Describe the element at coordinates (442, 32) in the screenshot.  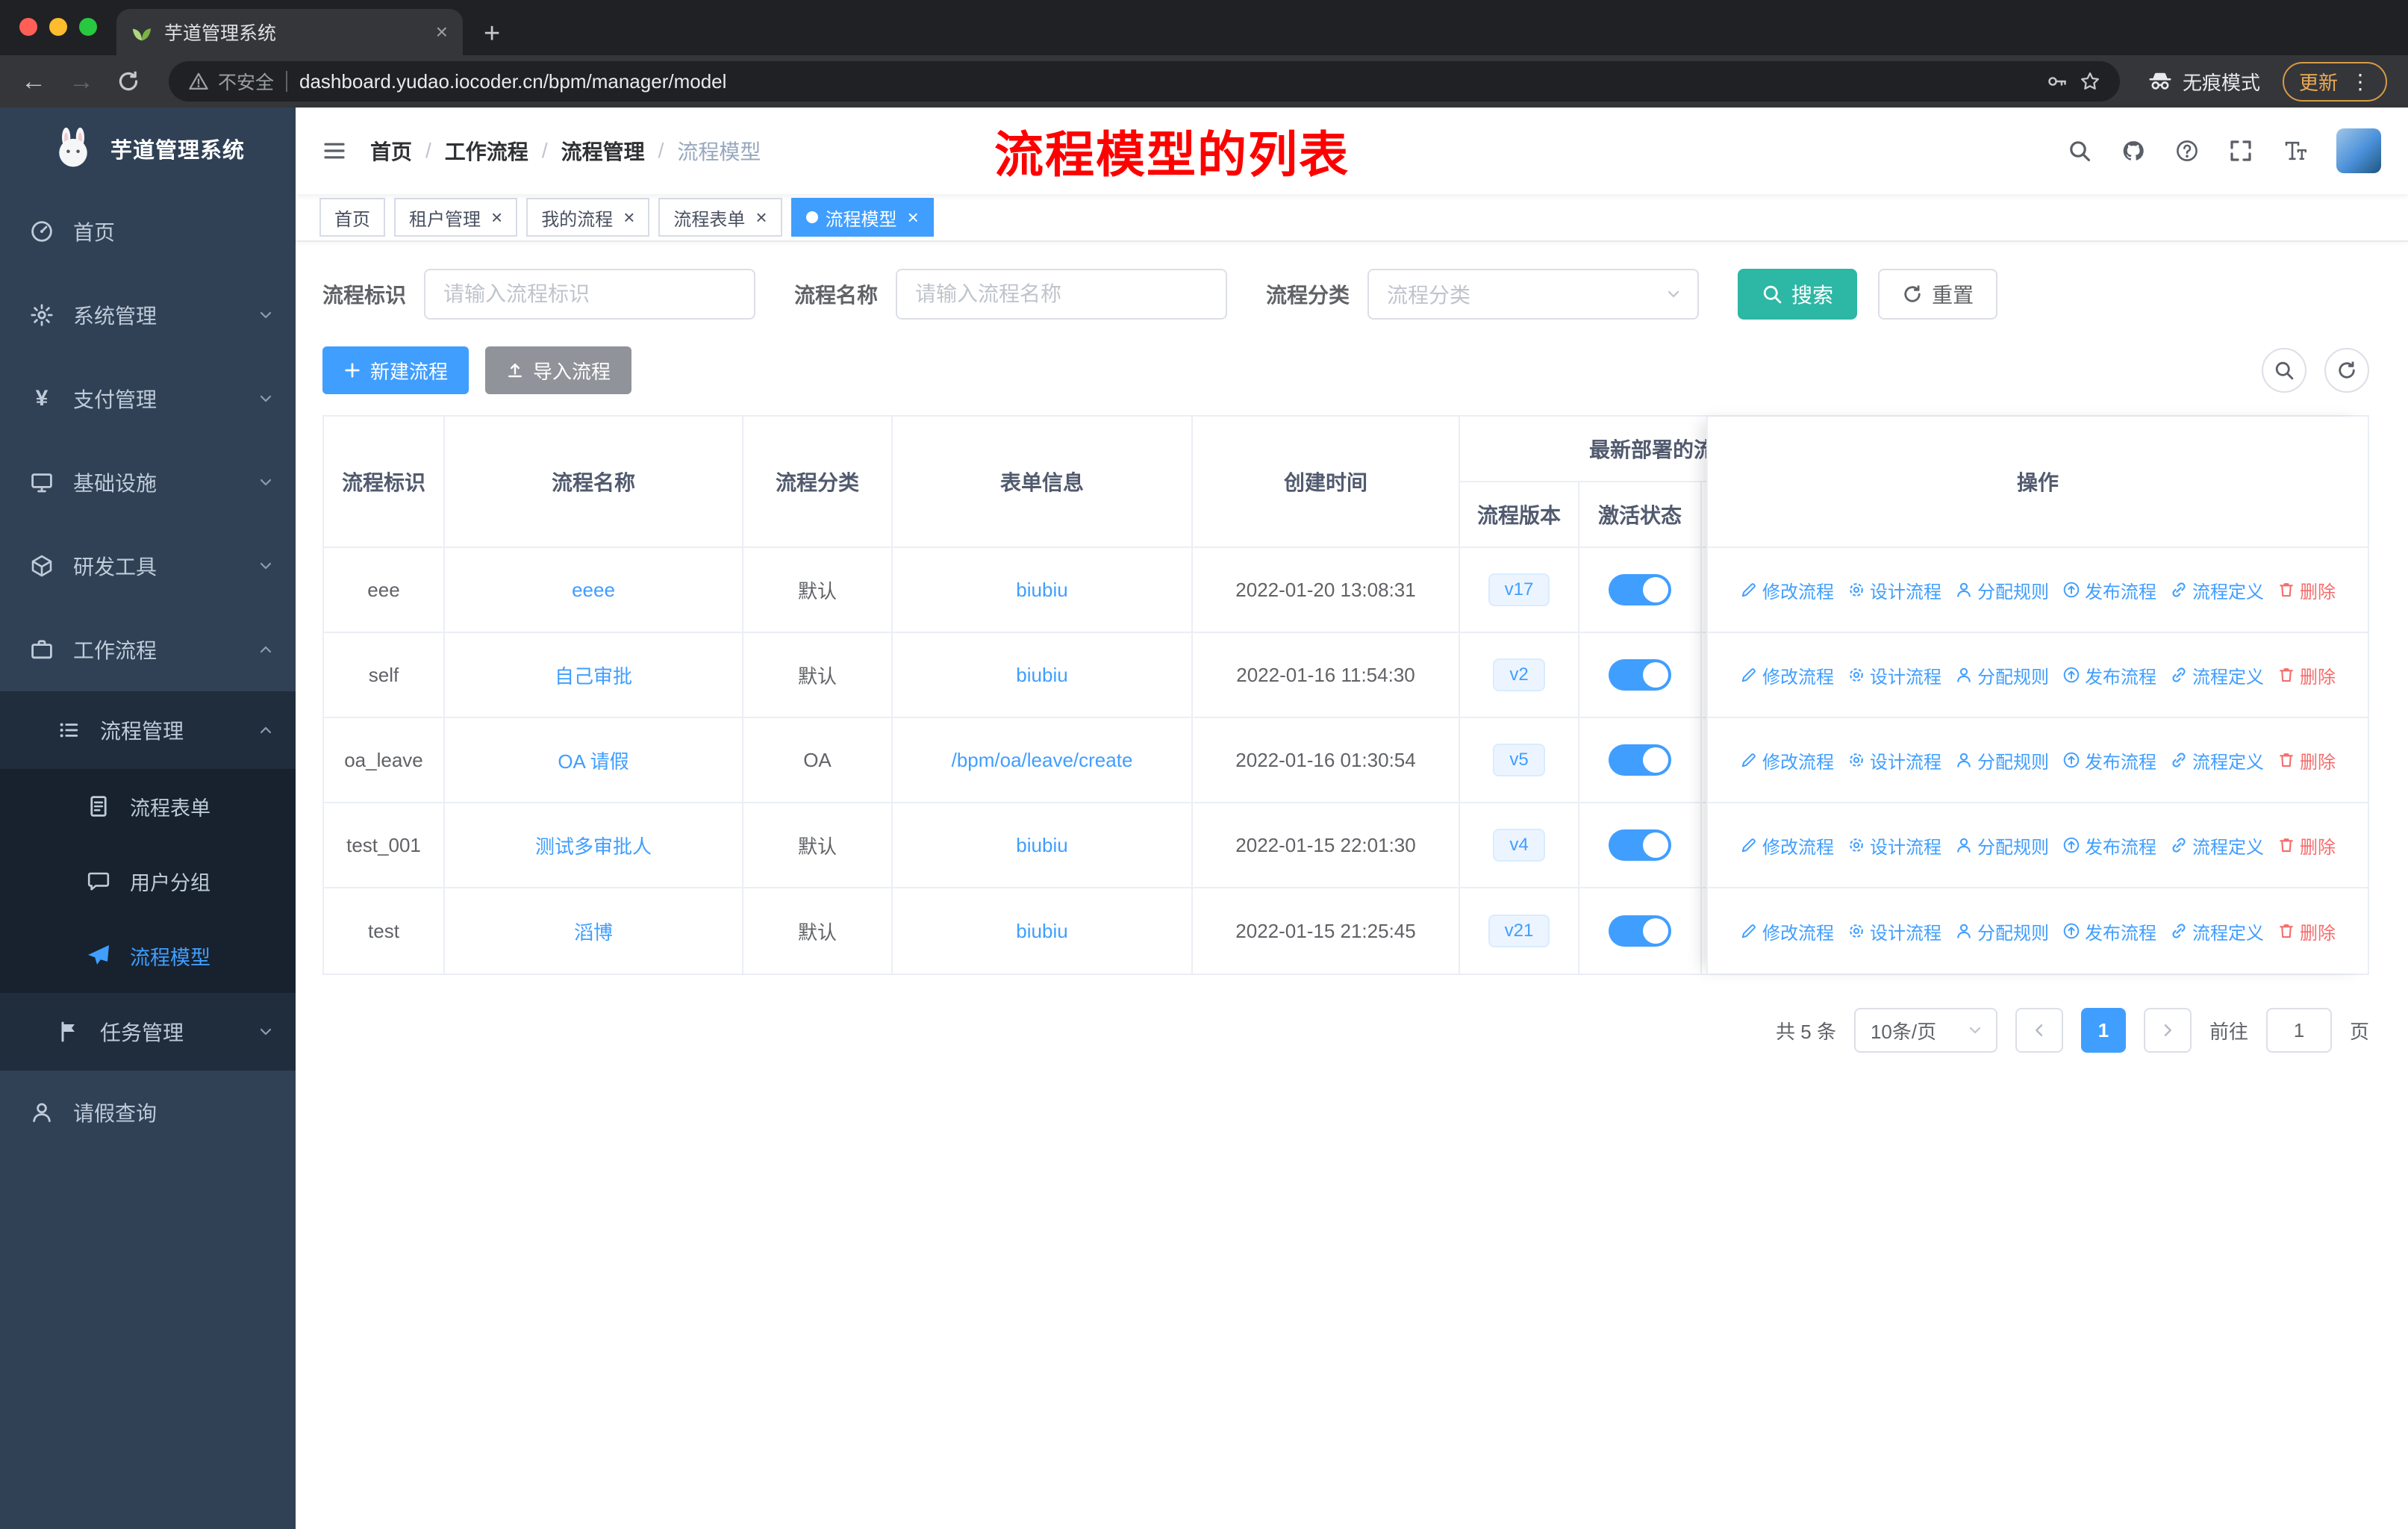
I see `tab-close-icon: ×` at that location.